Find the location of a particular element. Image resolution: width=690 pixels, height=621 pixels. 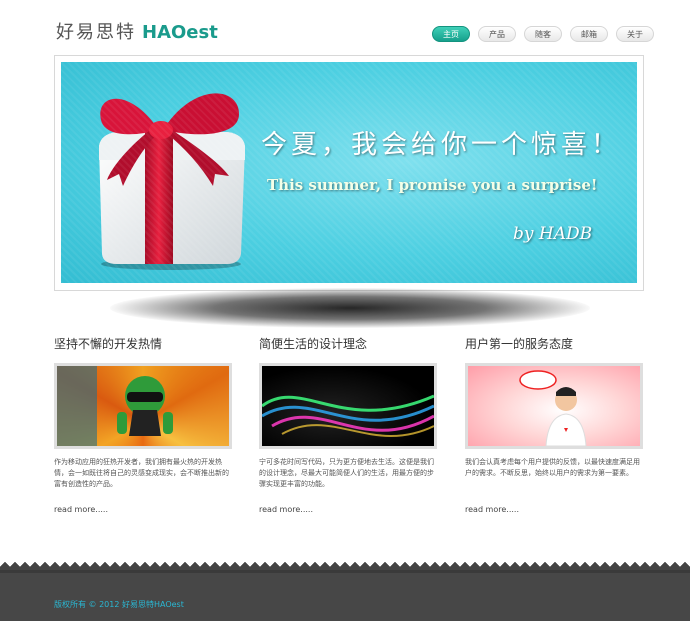

nav-item-about: 关于 is located at coordinates (635, 34).